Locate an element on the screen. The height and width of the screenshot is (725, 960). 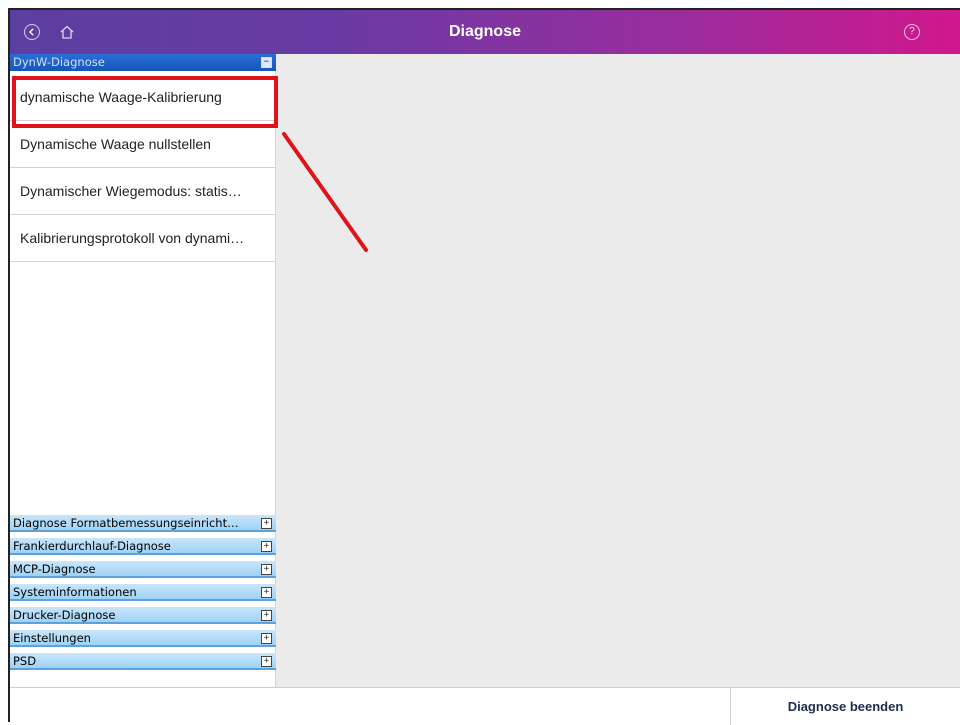
section-header-drucker-diagnose: Drucker-Diagnose + is located at coordinates (143, 615).